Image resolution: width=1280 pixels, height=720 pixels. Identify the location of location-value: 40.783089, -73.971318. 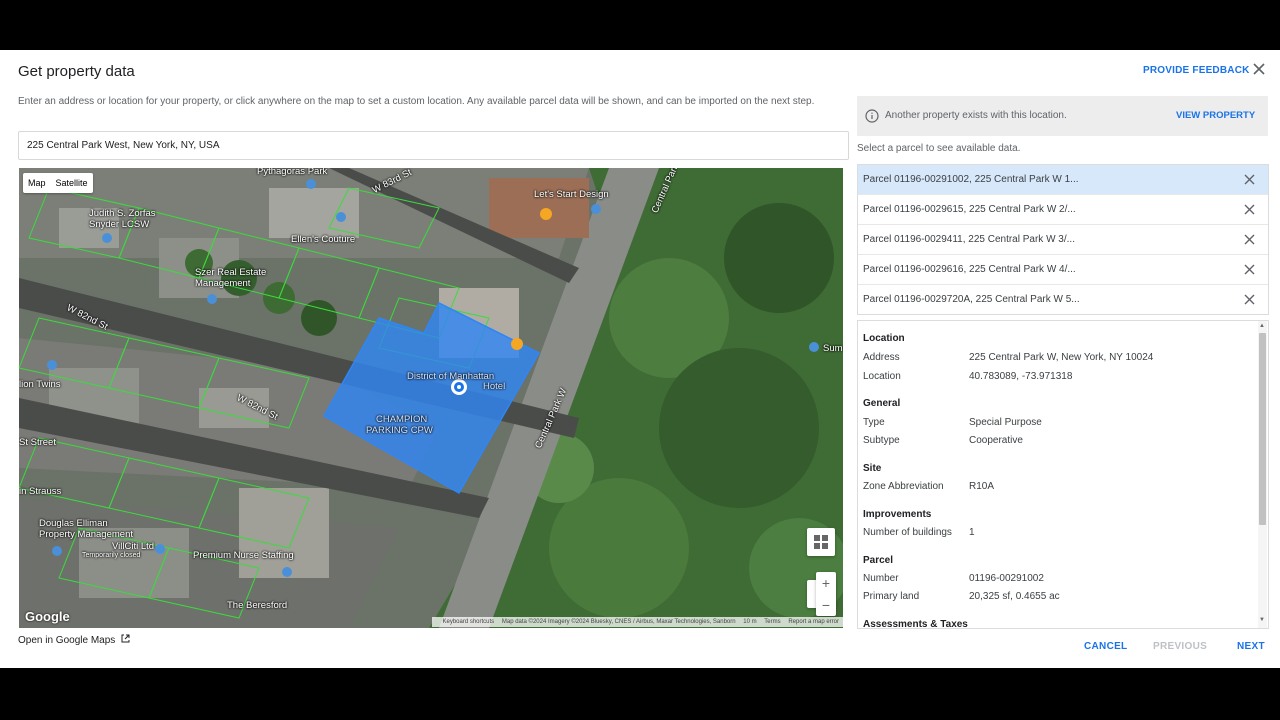
(1021, 376).